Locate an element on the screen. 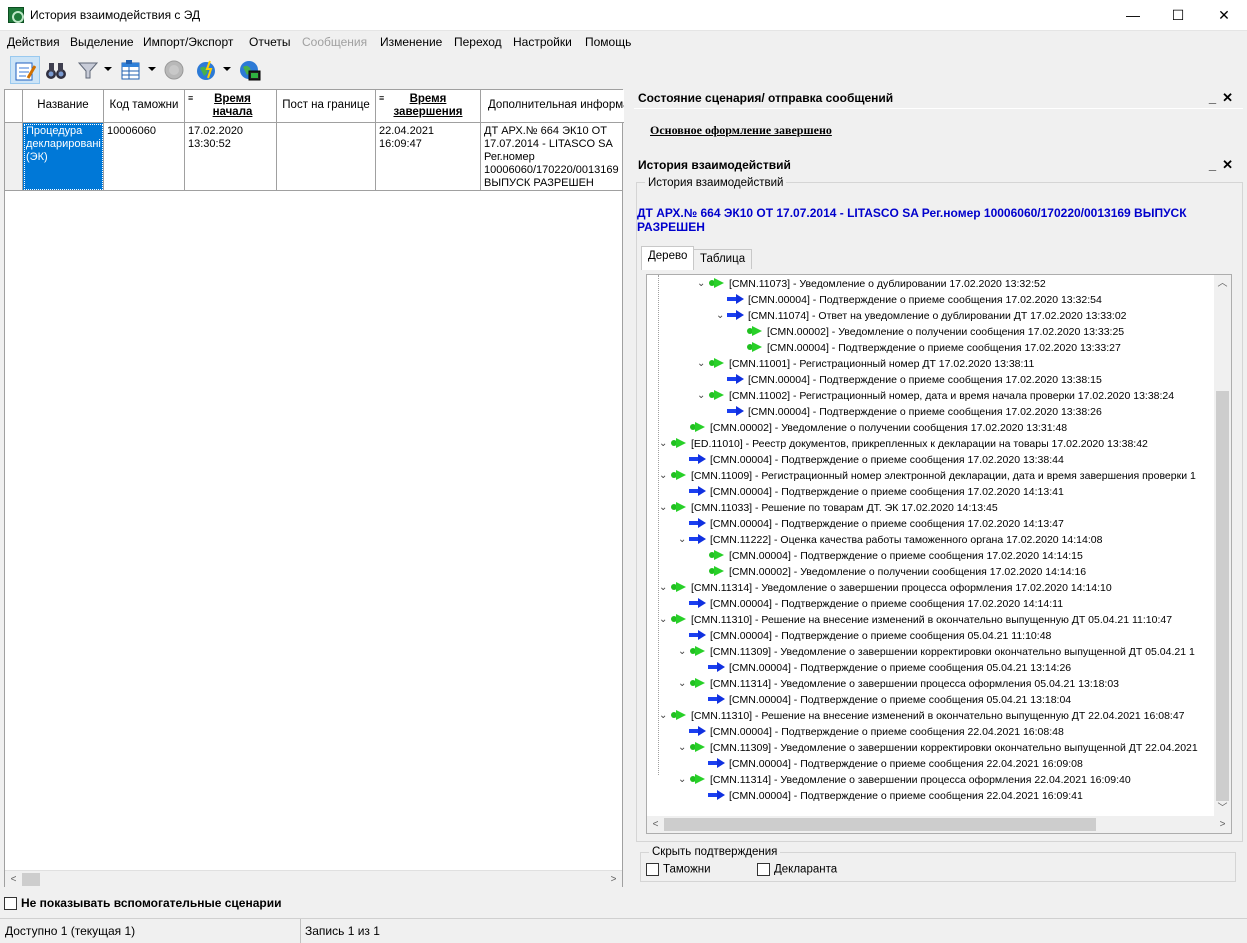  menu-settings: Настройки is located at coordinates (542, 42).